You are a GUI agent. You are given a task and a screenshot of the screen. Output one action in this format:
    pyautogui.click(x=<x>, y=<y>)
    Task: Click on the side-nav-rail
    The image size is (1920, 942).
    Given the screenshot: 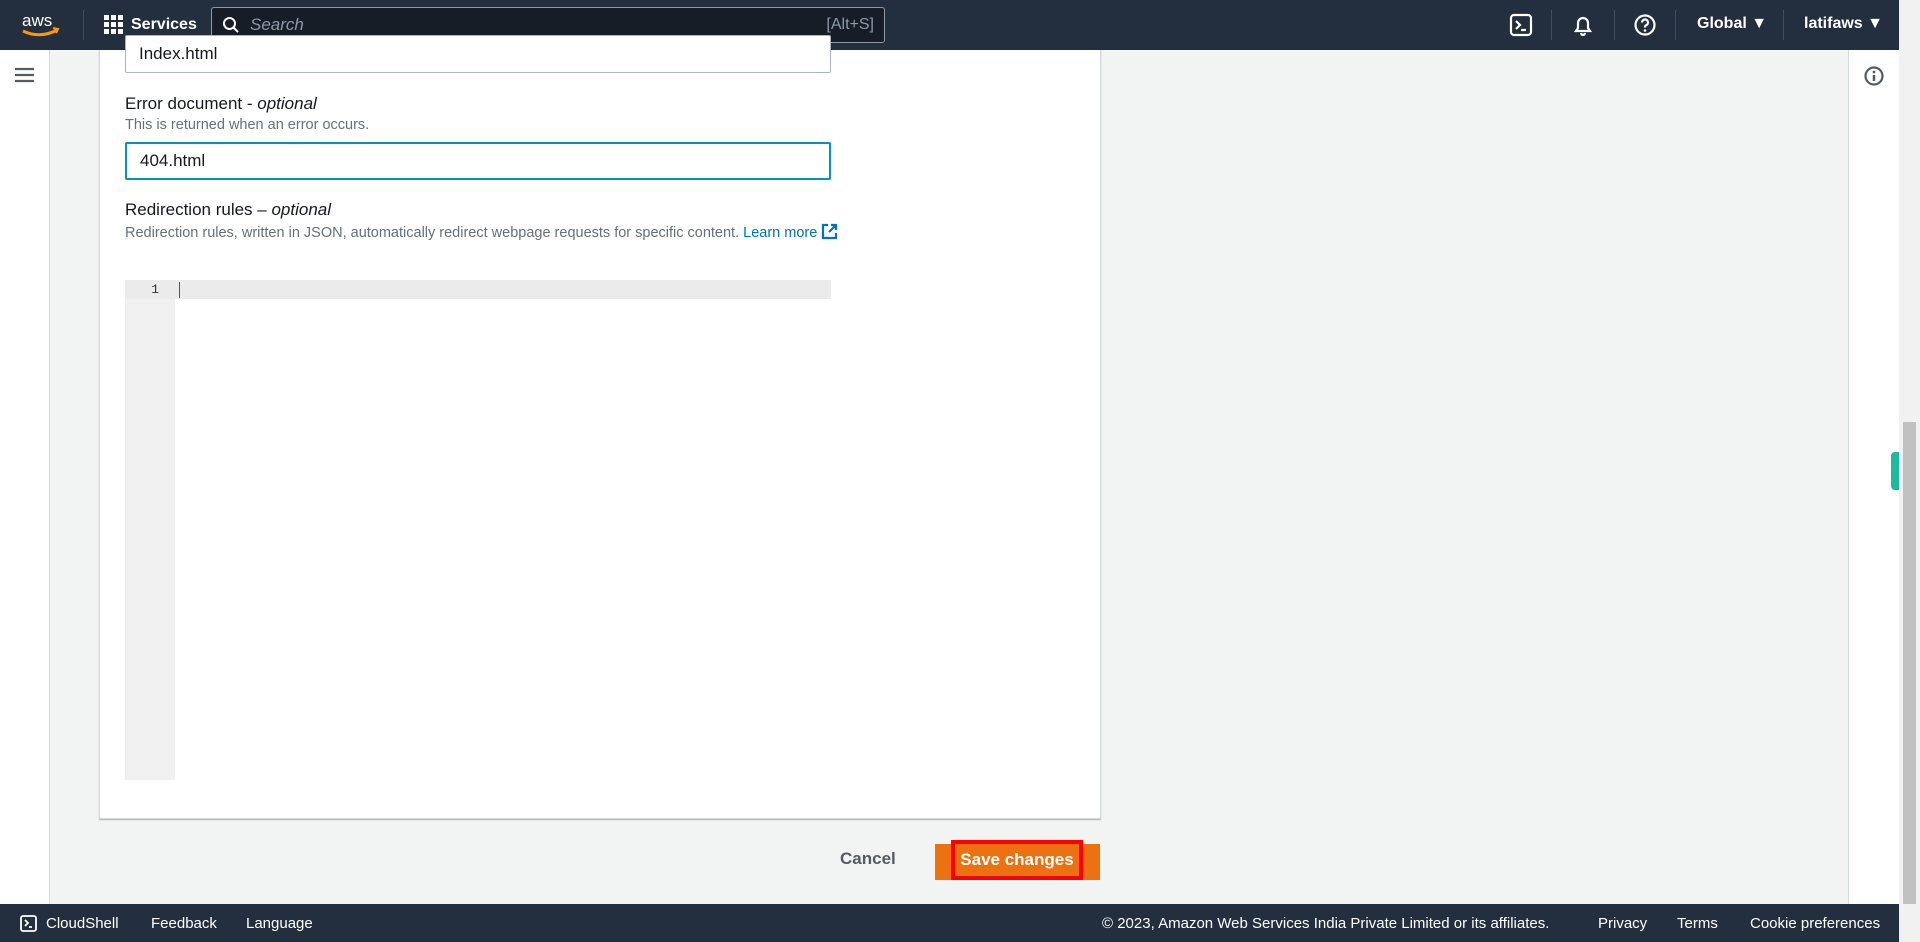 What is the action you would take?
    pyautogui.click(x=25, y=477)
    